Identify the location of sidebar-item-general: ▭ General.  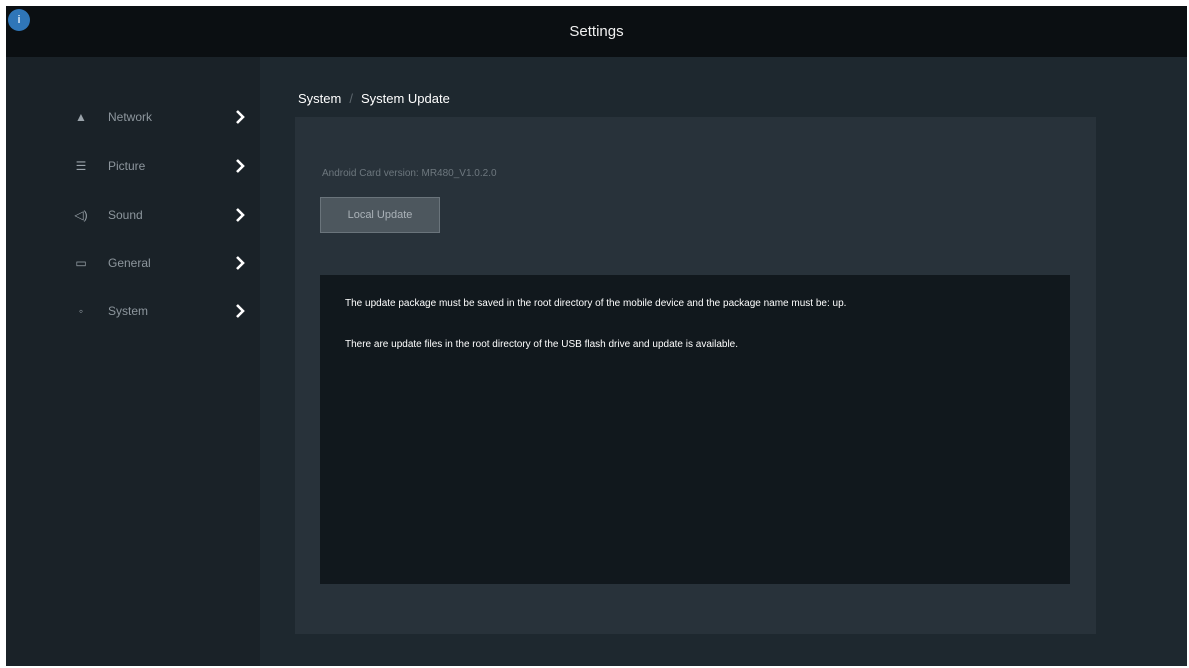
(161, 264).